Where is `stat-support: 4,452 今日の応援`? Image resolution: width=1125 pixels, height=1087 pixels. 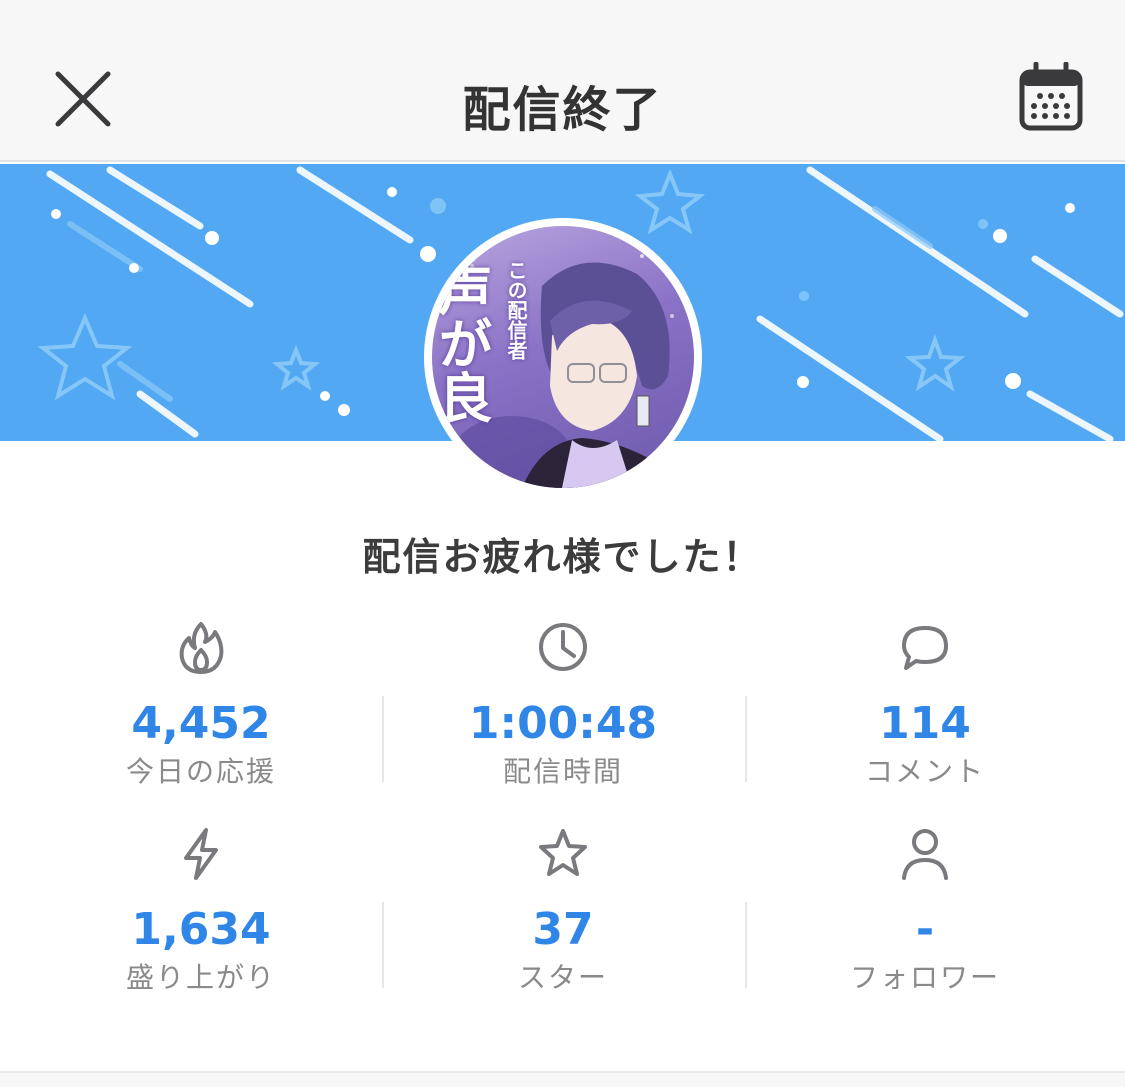
stat-support: 4,452 今日の応援 is located at coordinates (201, 705).